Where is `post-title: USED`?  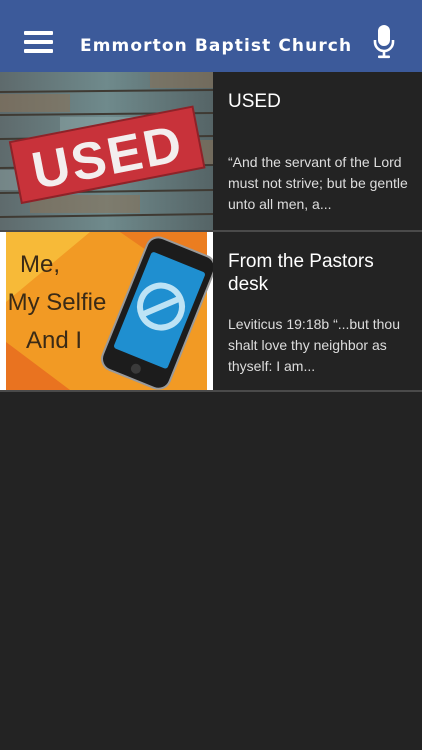 post-title: USED is located at coordinates (254, 101).